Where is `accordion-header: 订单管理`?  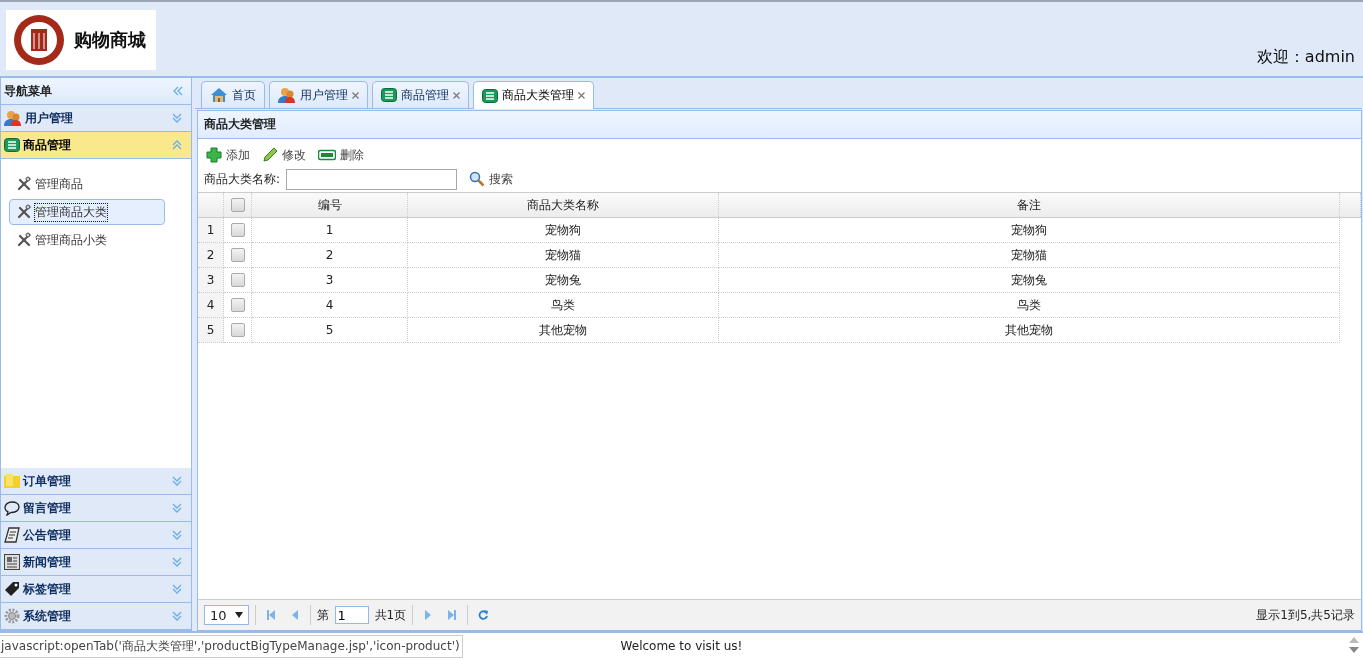 accordion-header: 订单管理 is located at coordinates (96, 481).